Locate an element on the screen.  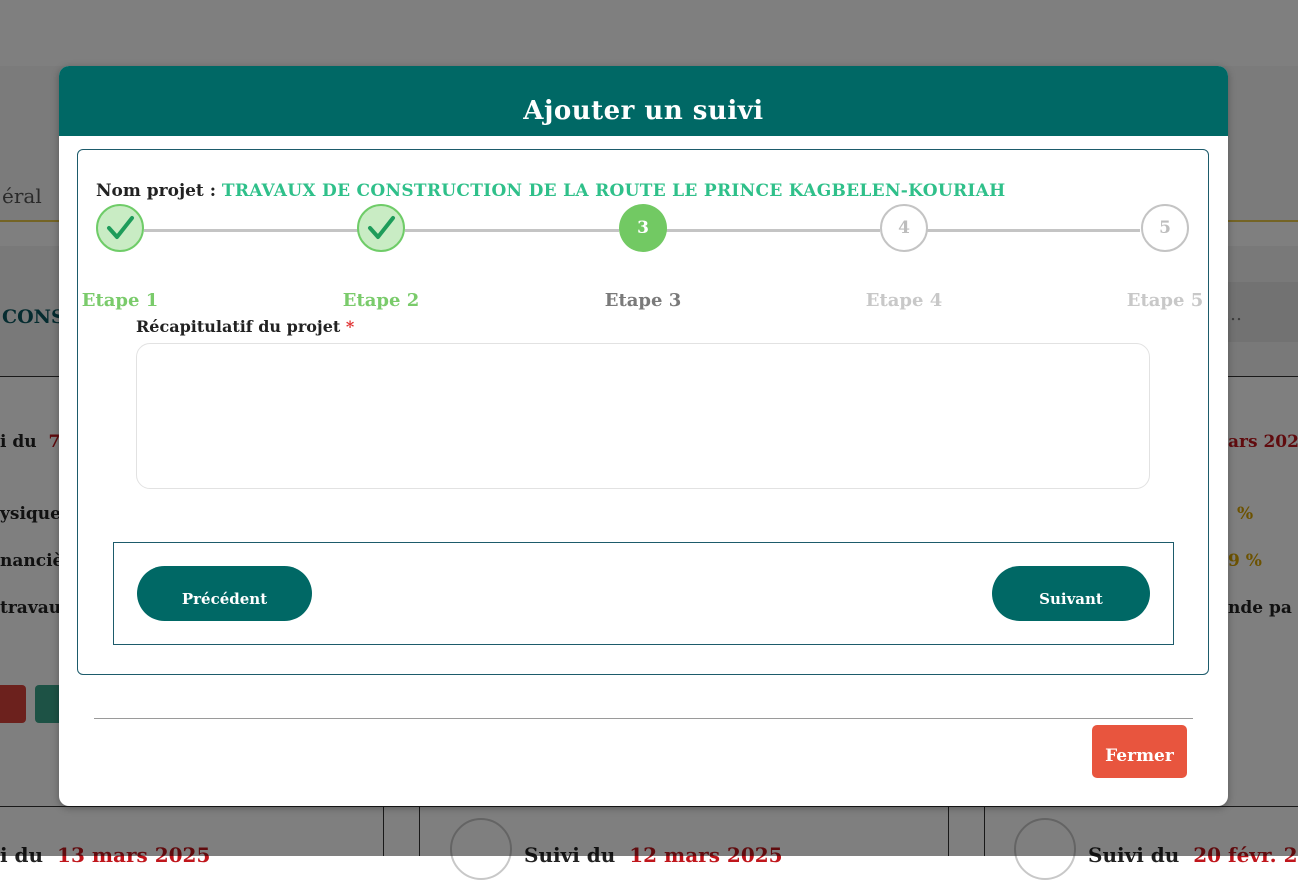
recap-textarea is located at coordinates (643, 416).